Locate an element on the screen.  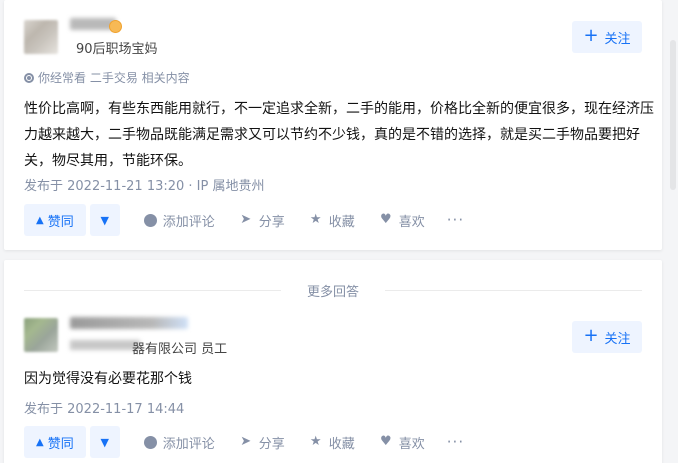
answer-content: 因为觉得没有必要花那个钱 is located at coordinates (108, 379).